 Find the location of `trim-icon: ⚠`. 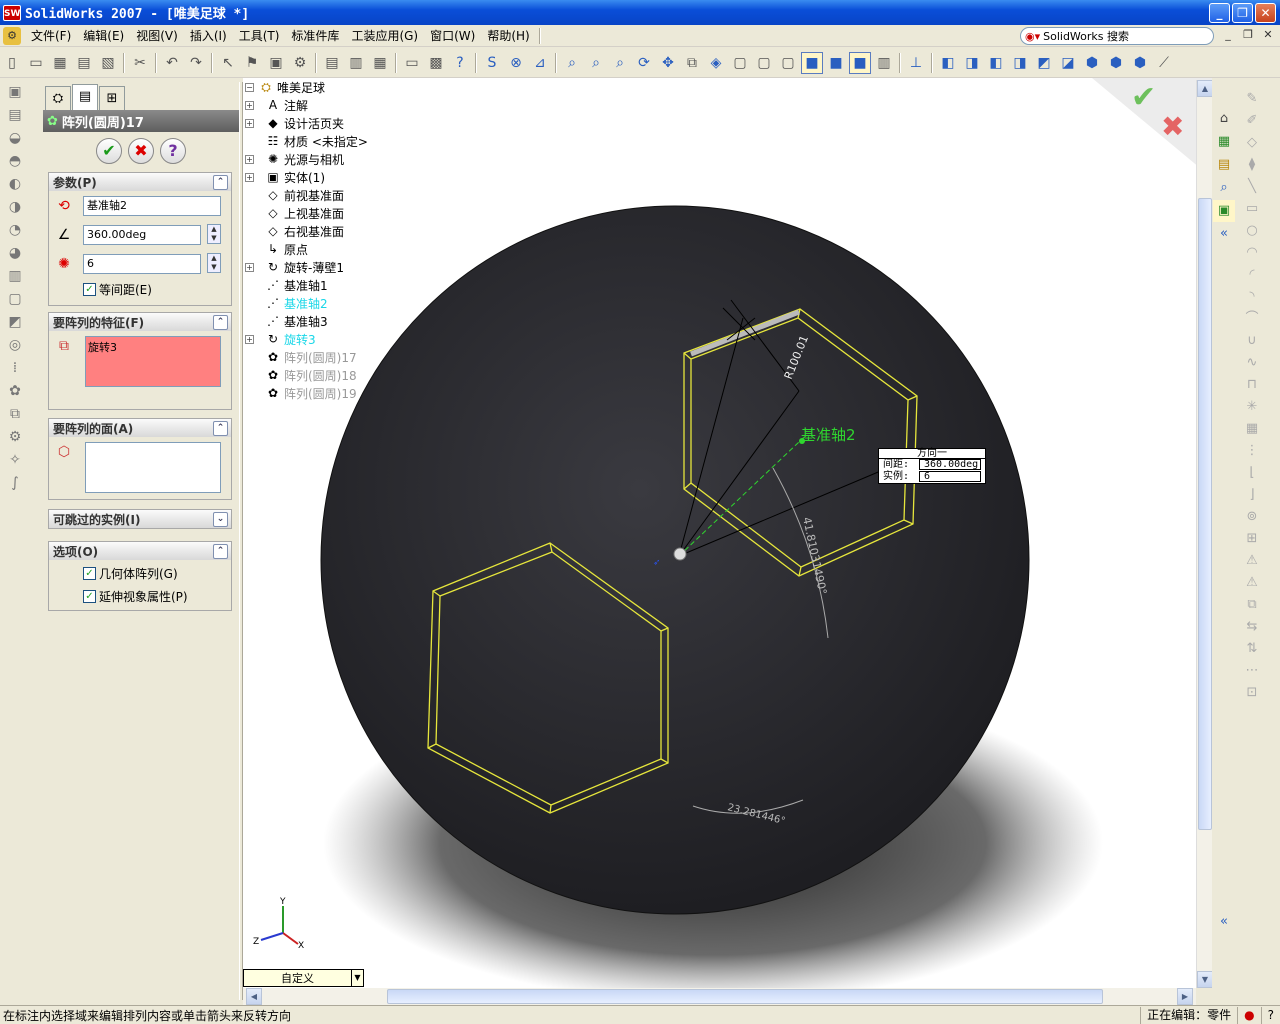

trim-icon: ⚠ is located at coordinates (1252, 561).